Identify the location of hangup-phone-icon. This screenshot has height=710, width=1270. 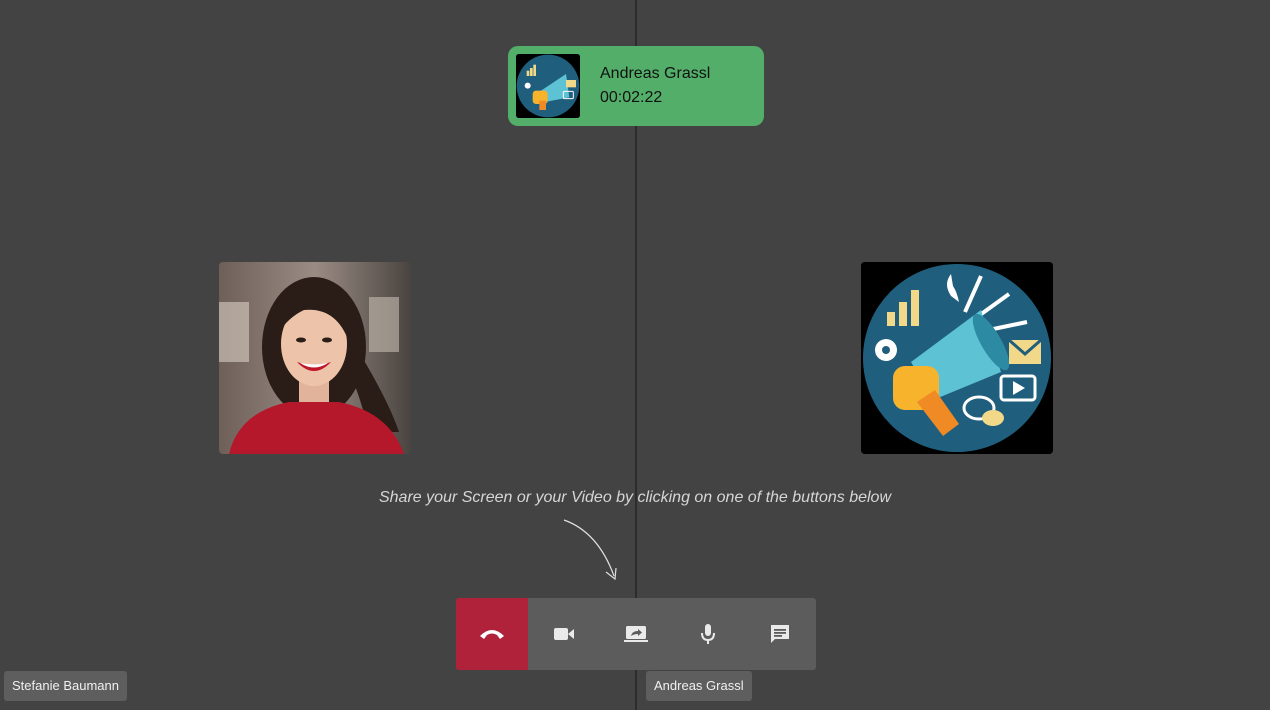
(492, 634).